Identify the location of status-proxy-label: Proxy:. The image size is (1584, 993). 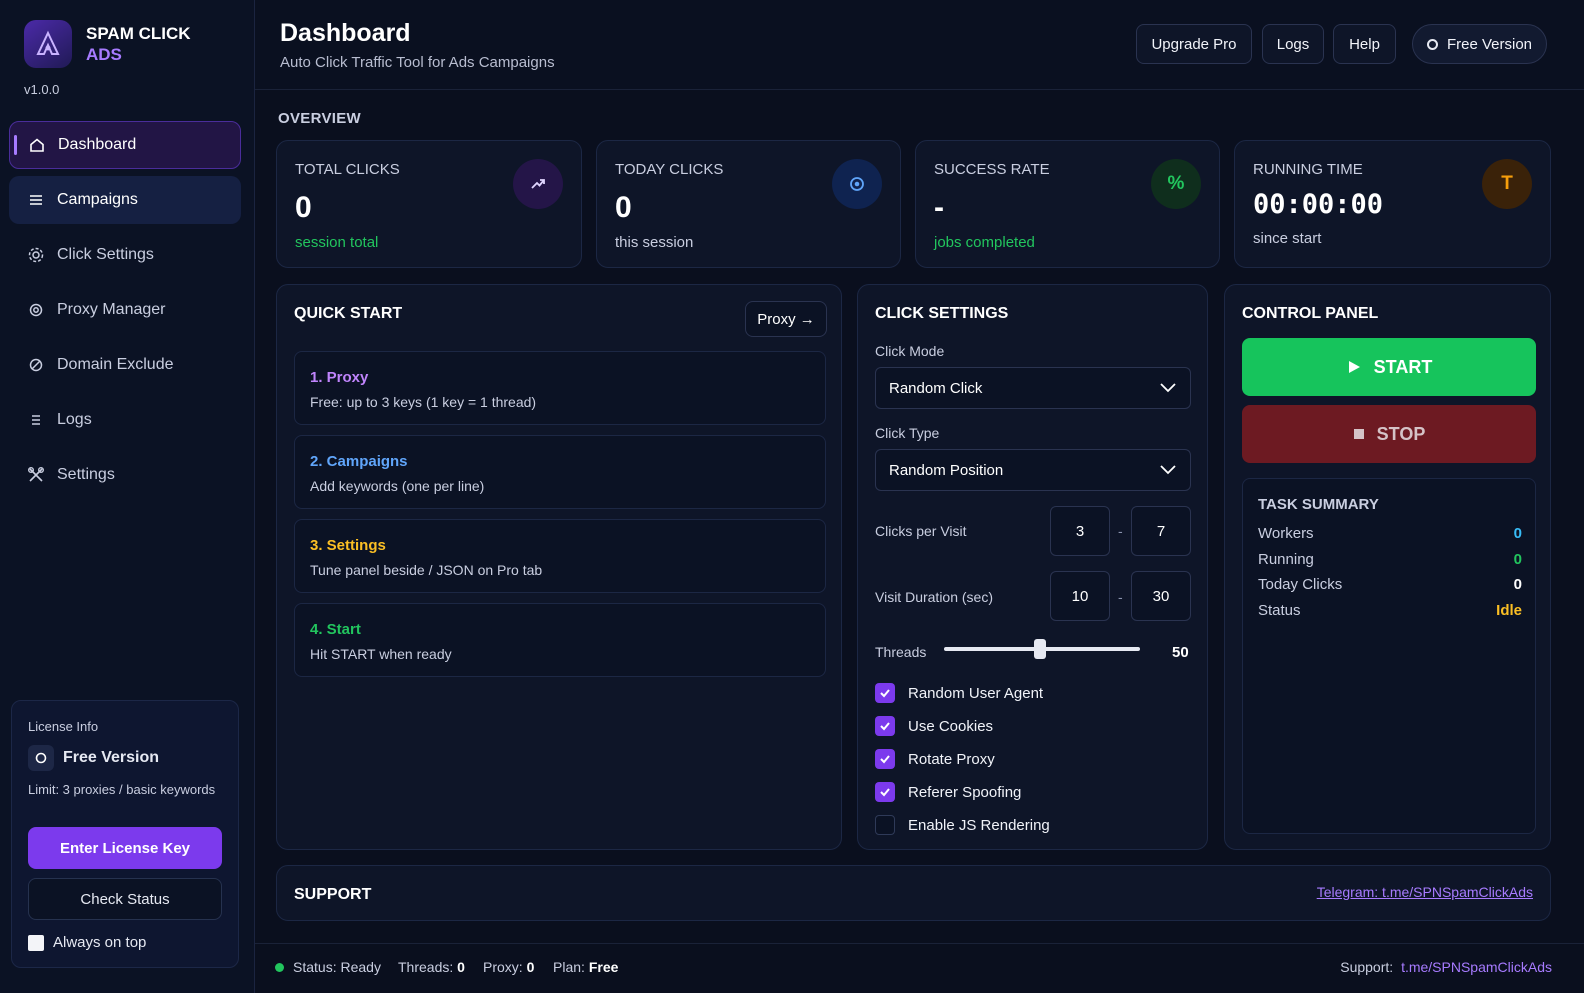
(503, 967).